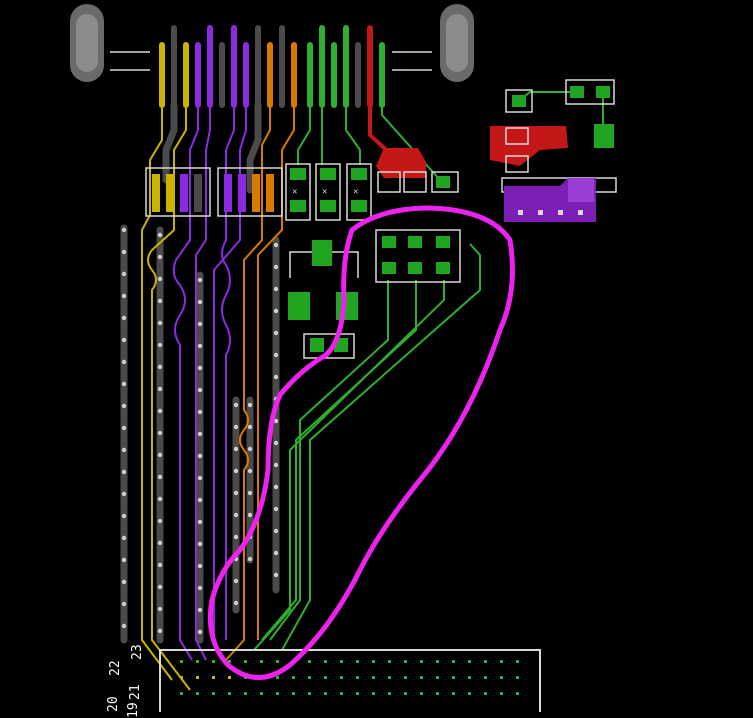  Describe the element at coordinates (178, 192) in the screenshot. I see `resistor-array-left` at that location.